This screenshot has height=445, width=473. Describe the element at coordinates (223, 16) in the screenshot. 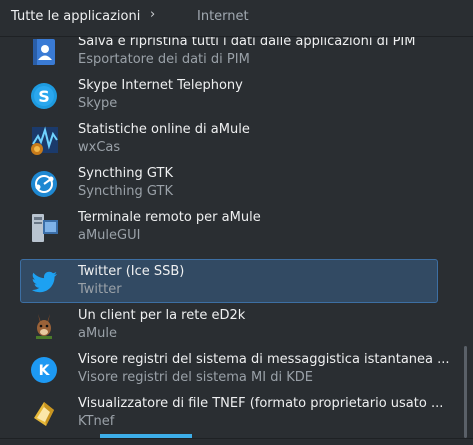

I see `breadcrumb-current-internet: Internet` at that location.